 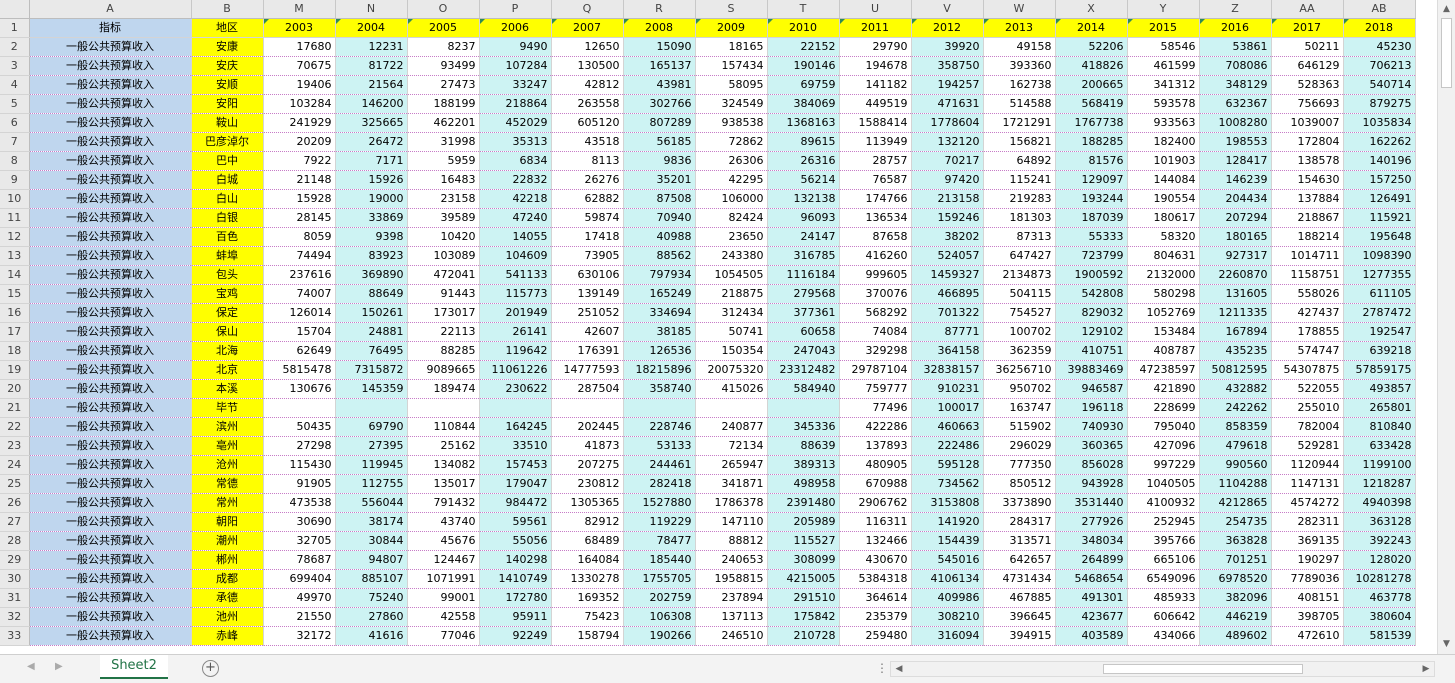 What do you see at coordinates (803, 598) in the screenshot?
I see `cell-value: 291510` at bounding box center [803, 598].